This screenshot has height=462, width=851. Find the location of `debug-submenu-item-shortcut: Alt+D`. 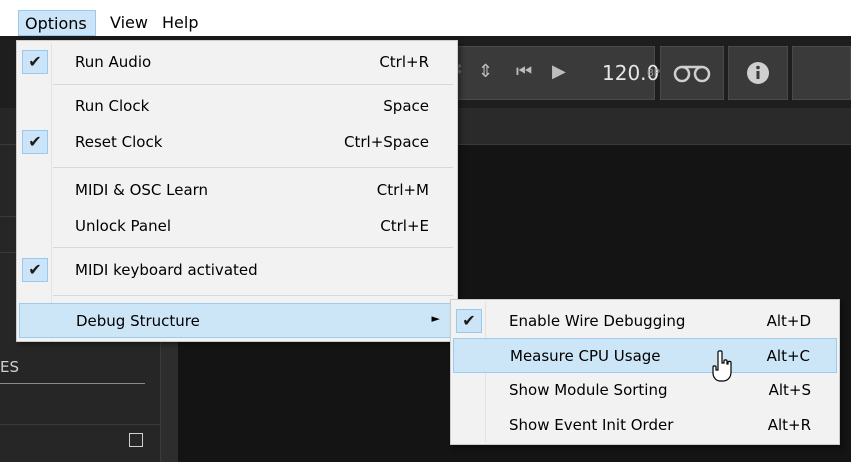

debug-submenu-item-shortcut: Alt+D is located at coordinates (788, 321).